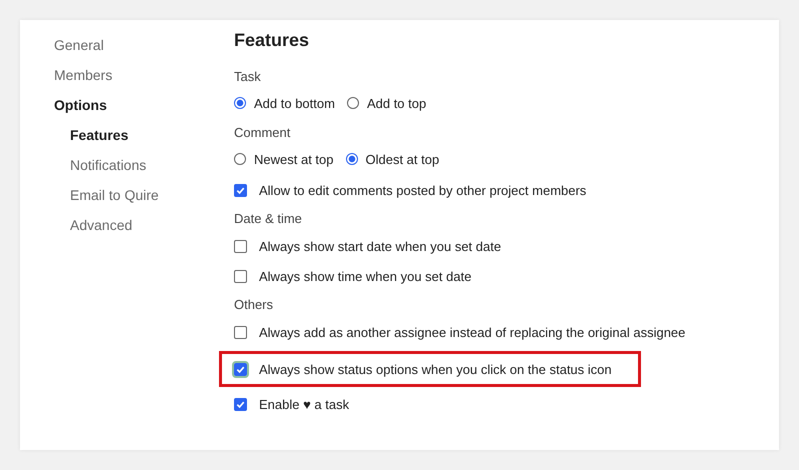 This screenshot has width=799, height=470. What do you see at coordinates (272, 41) in the screenshot?
I see `page-title: Features` at bounding box center [272, 41].